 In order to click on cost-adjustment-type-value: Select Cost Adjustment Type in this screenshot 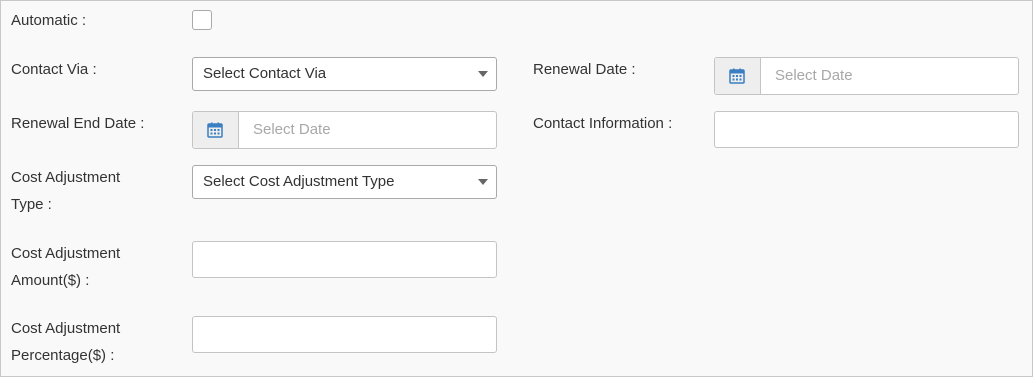, I will do `click(299, 181)`.